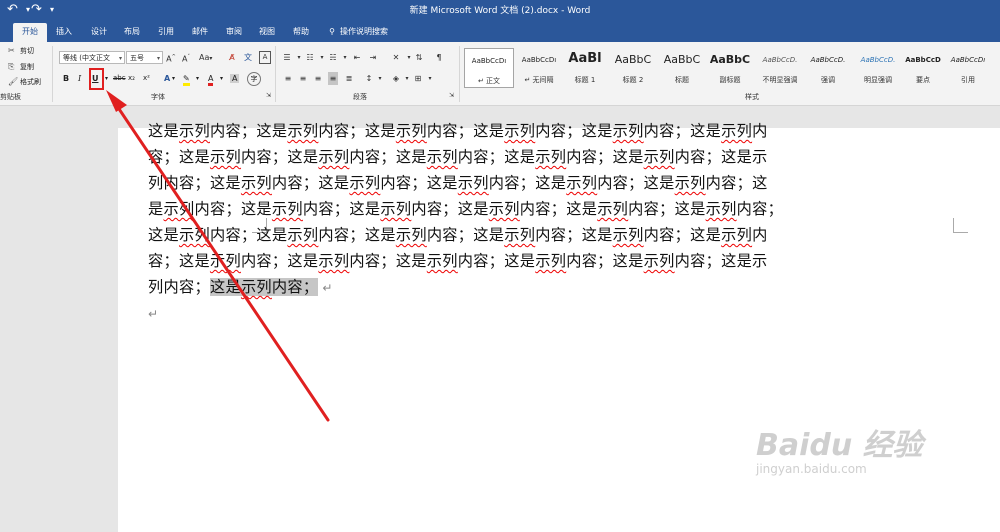 This screenshot has width=1000, height=532. Describe the element at coordinates (491, 287) in the screenshot. I see `text-line: 列内容；这是示列内容； ↵` at that location.